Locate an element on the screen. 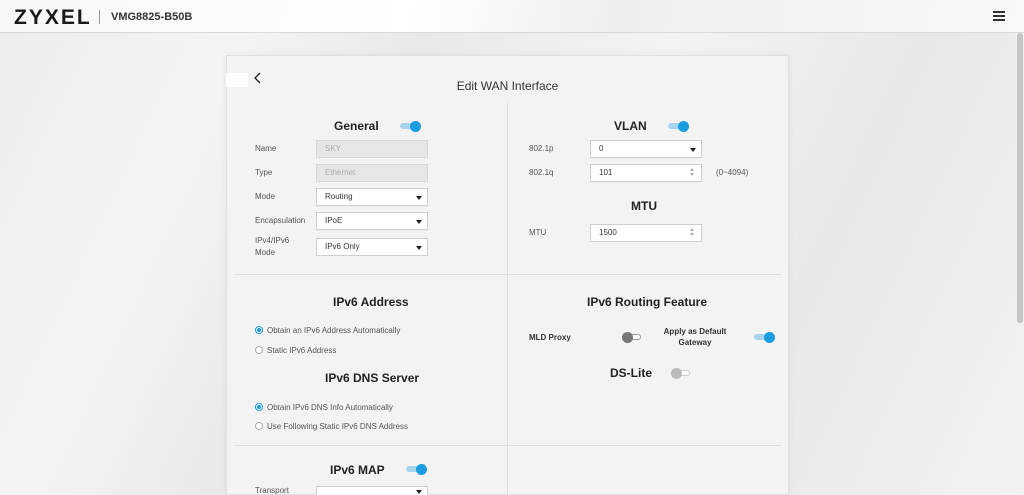 The width and height of the screenshot is (1024, 495). vlan-title: VLAN is located at coordinates (630, 126).